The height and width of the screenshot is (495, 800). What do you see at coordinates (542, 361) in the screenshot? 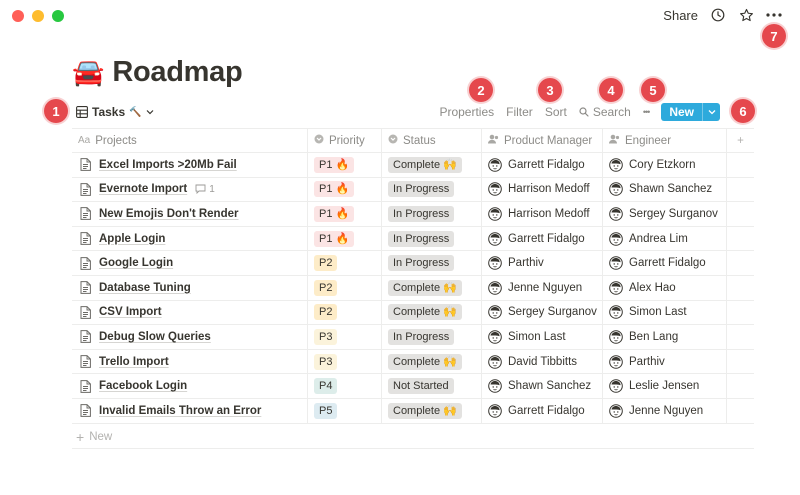
I see `product-manager-cell: David Tibbitts` at bounding box center [542, 361].